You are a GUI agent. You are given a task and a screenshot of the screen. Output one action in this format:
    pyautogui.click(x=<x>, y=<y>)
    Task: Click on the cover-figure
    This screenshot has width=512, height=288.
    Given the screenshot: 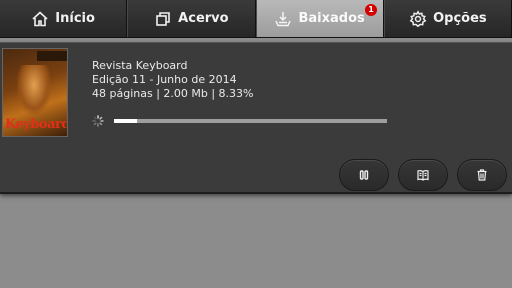 What is the action you would take?
    pyautogui.click(x=34, y=90)
    